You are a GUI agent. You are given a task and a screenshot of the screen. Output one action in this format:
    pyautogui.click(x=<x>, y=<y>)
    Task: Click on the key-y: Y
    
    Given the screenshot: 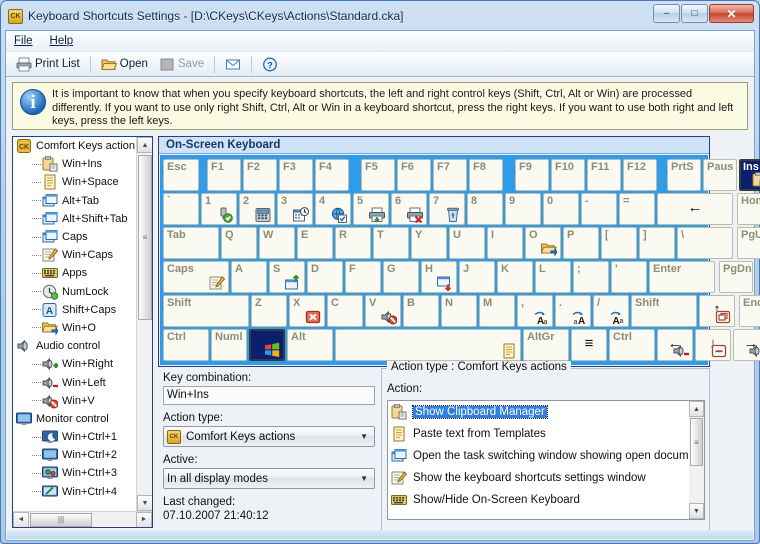 What is the action you would take?
    pyautogui.click(x=429, y=243)
    